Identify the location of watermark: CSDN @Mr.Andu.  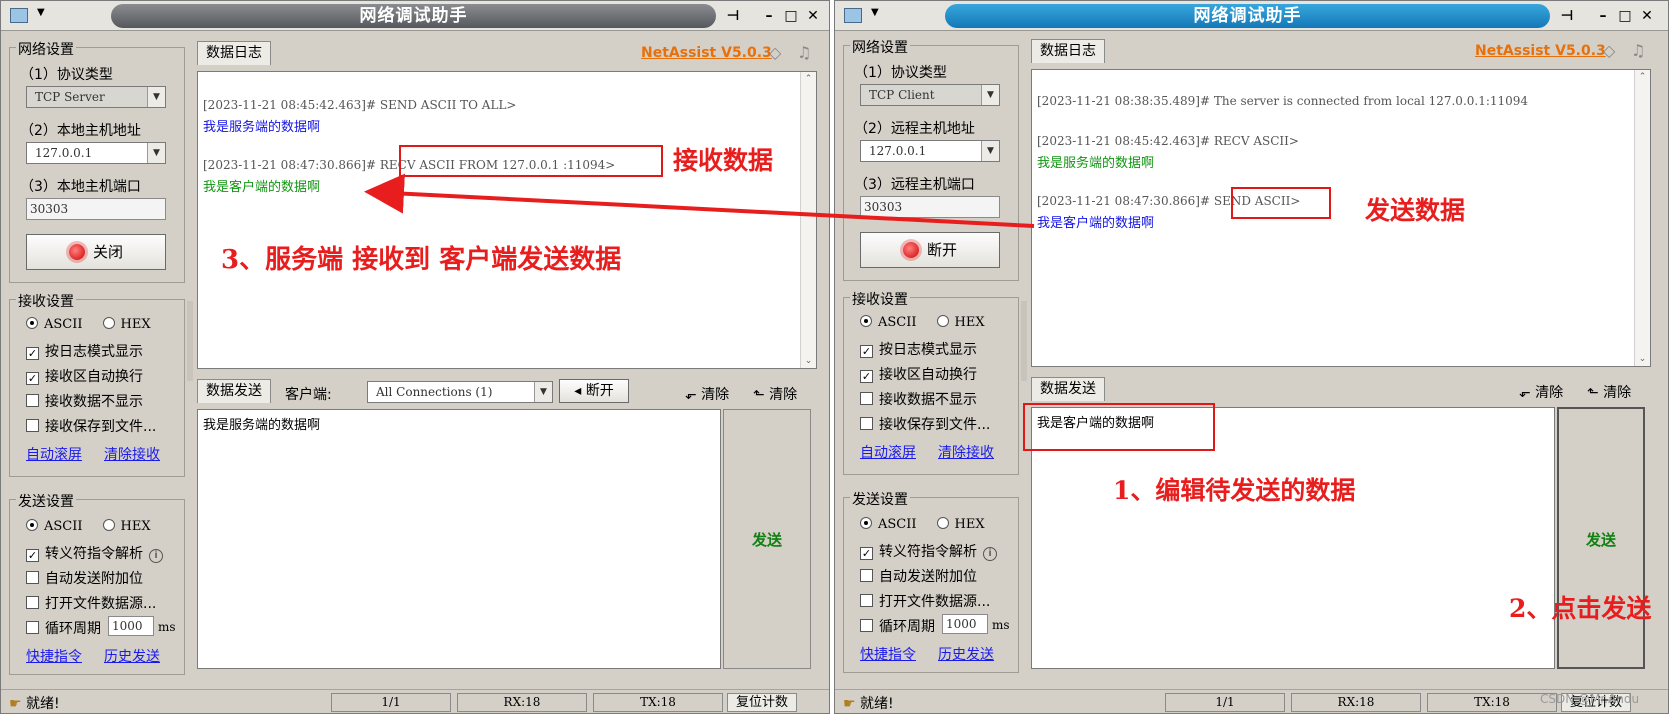
(1590, 699).